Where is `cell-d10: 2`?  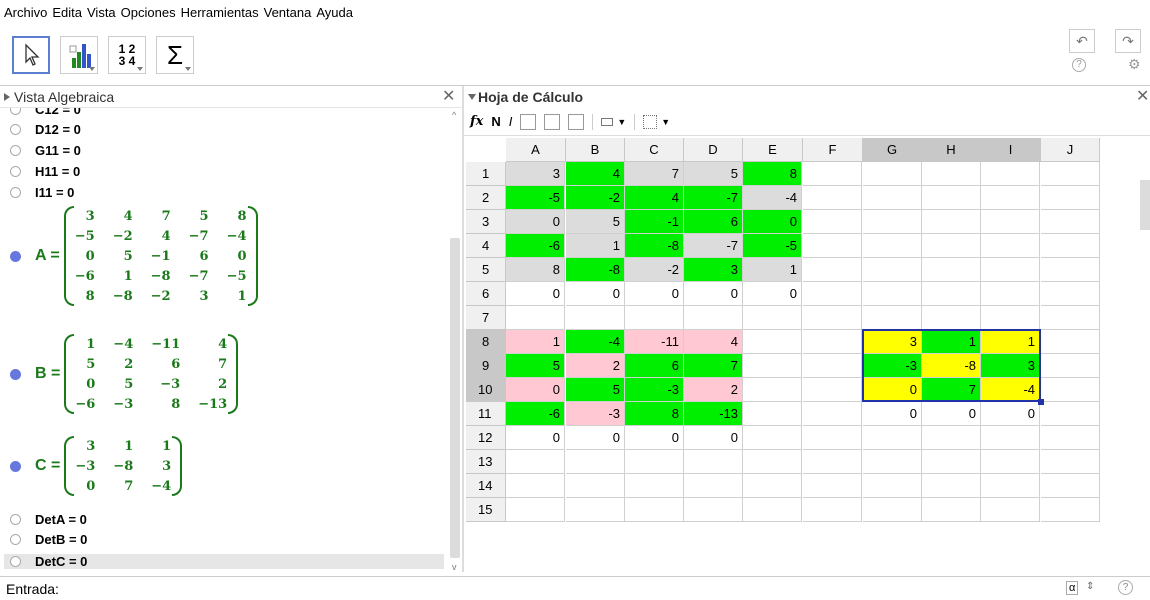 cell-d10: 2 is located at coordinates (713, 390).